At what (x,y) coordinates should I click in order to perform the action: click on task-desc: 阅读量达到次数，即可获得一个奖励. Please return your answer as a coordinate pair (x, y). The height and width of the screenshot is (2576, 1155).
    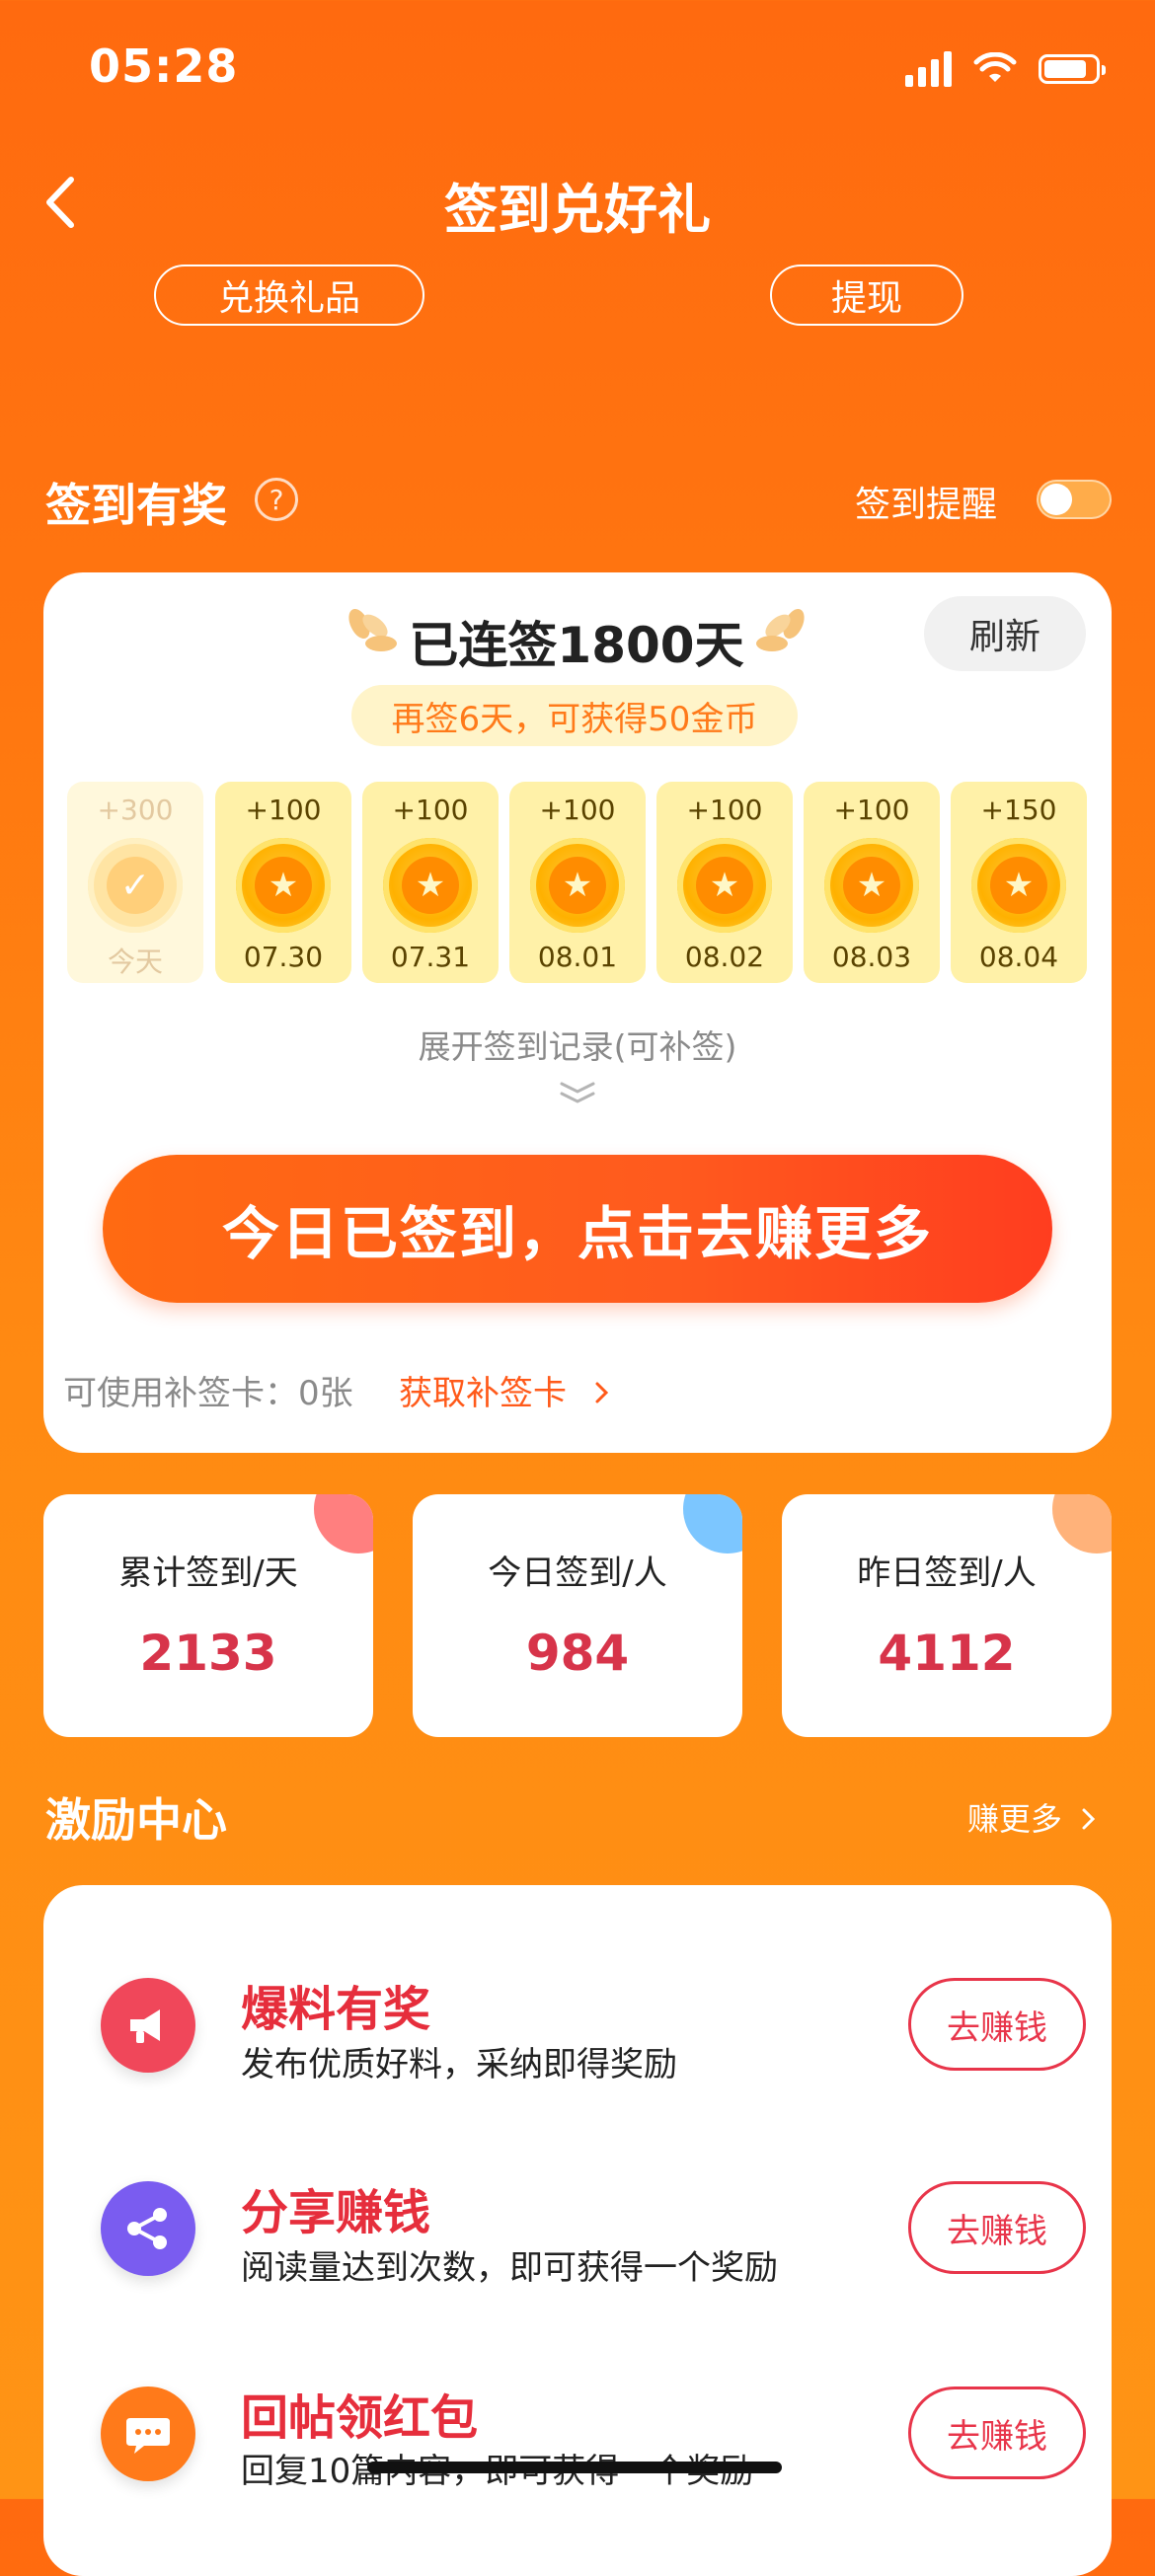
    Looking at the image, I should click on (509, 2268).